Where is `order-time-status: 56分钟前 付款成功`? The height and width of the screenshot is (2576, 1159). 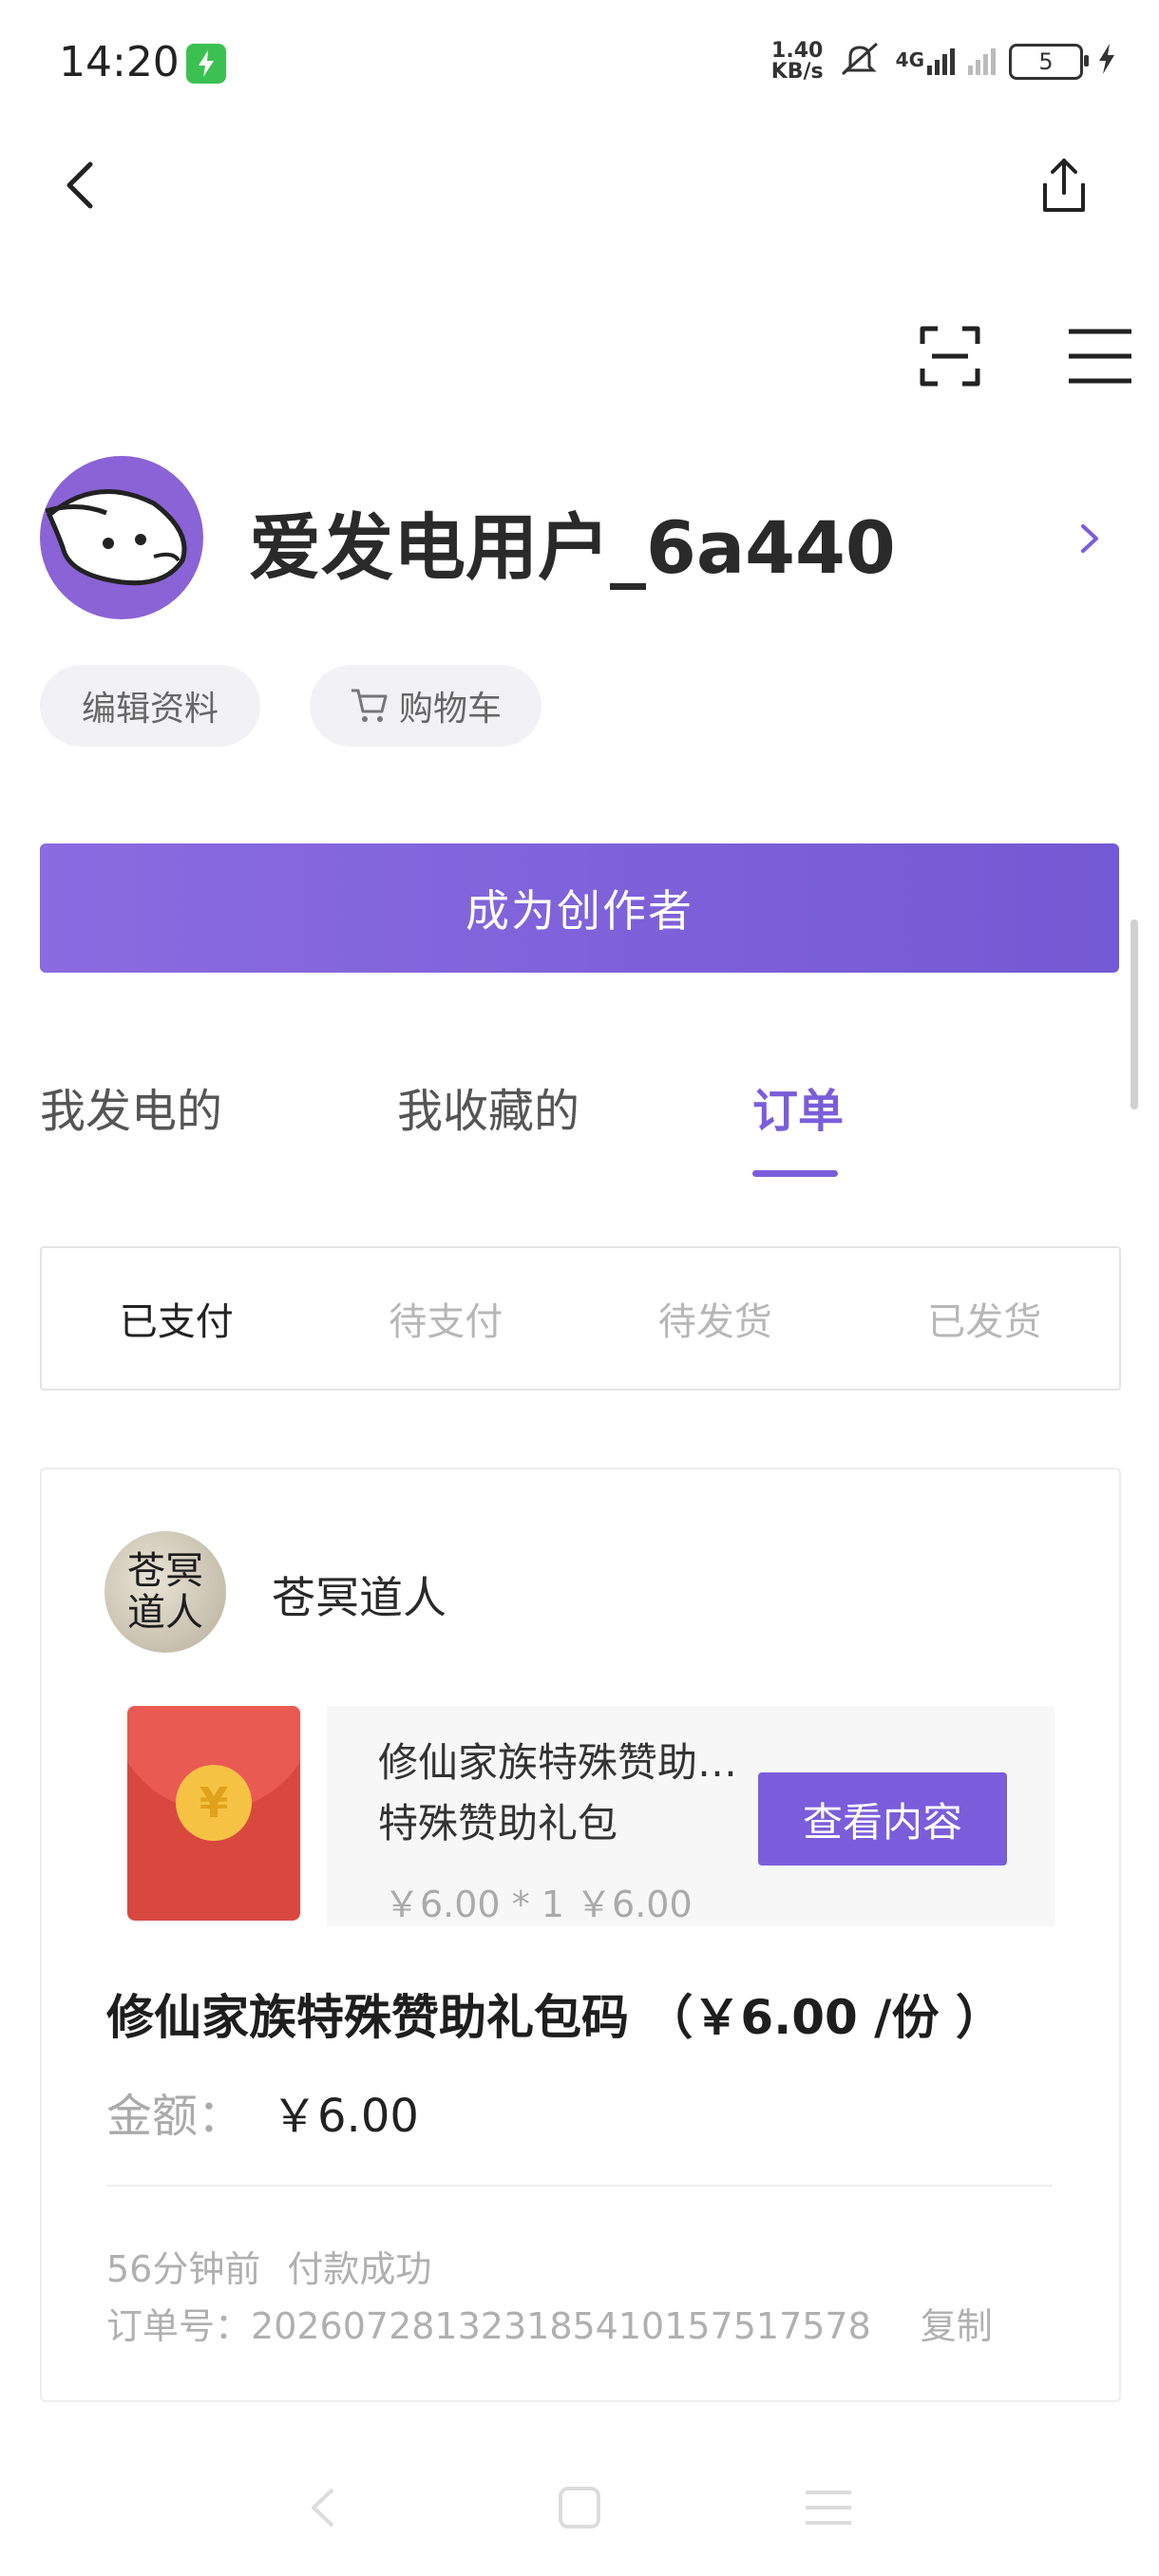 order-time-status: 56分钟前 付款成功 is located at coordinates (268, 2266).